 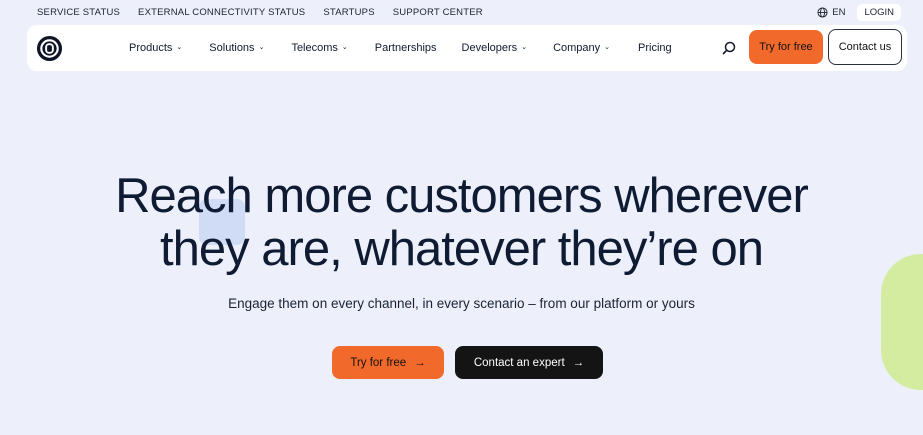 I want to click on login-button: LOGIN, so click(x=879, y=12).